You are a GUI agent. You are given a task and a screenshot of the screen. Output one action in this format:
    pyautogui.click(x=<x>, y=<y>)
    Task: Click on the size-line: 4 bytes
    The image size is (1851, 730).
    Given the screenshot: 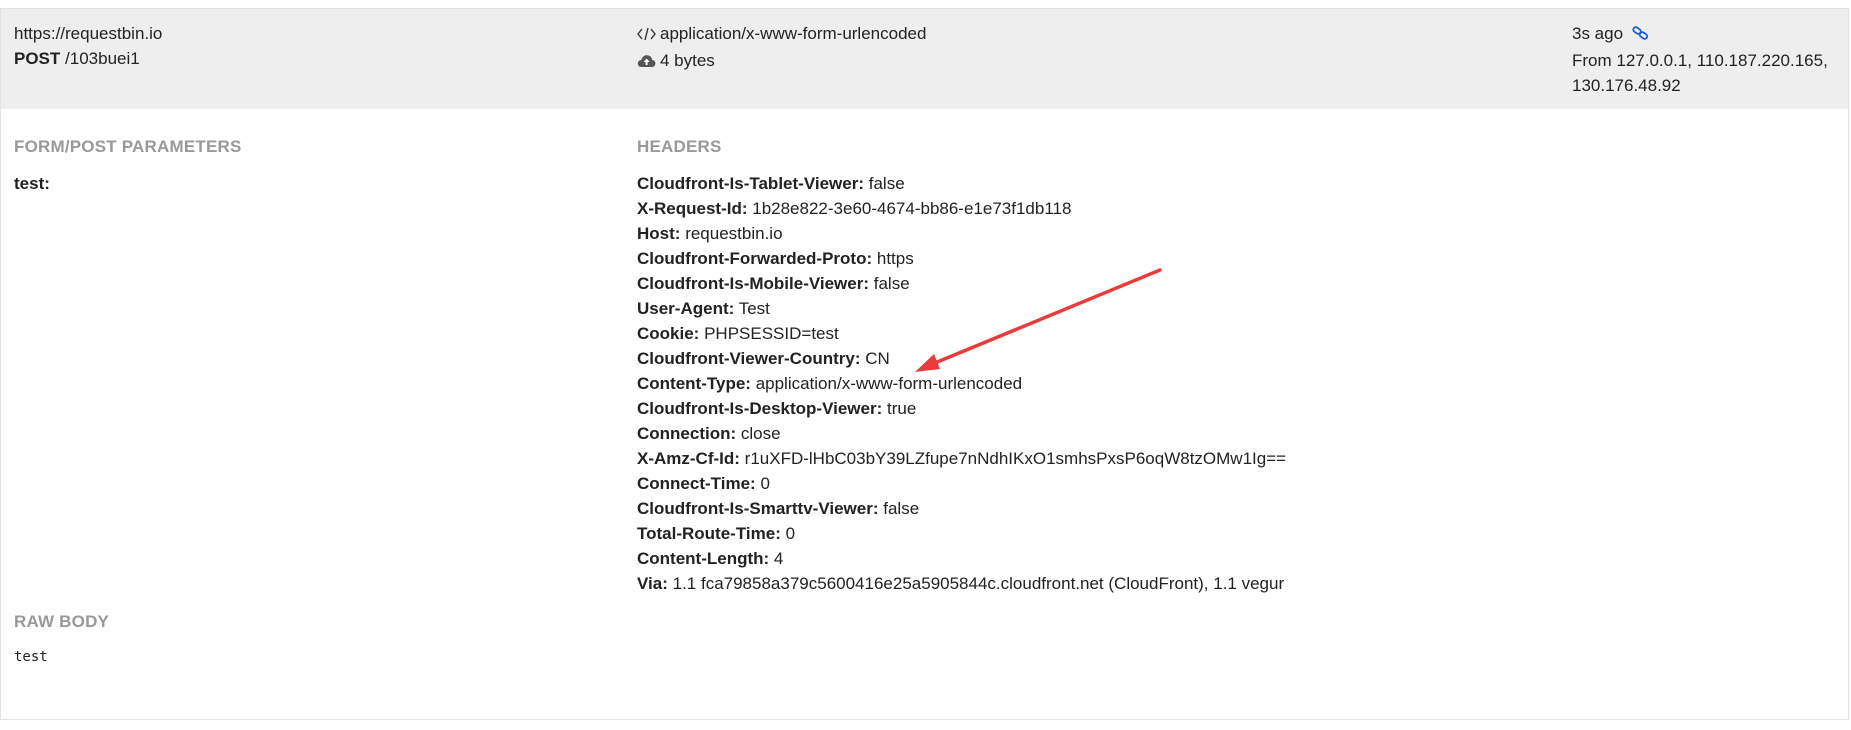 What is the action you would take?
    pyautogui.click(x=781, y=61)
    